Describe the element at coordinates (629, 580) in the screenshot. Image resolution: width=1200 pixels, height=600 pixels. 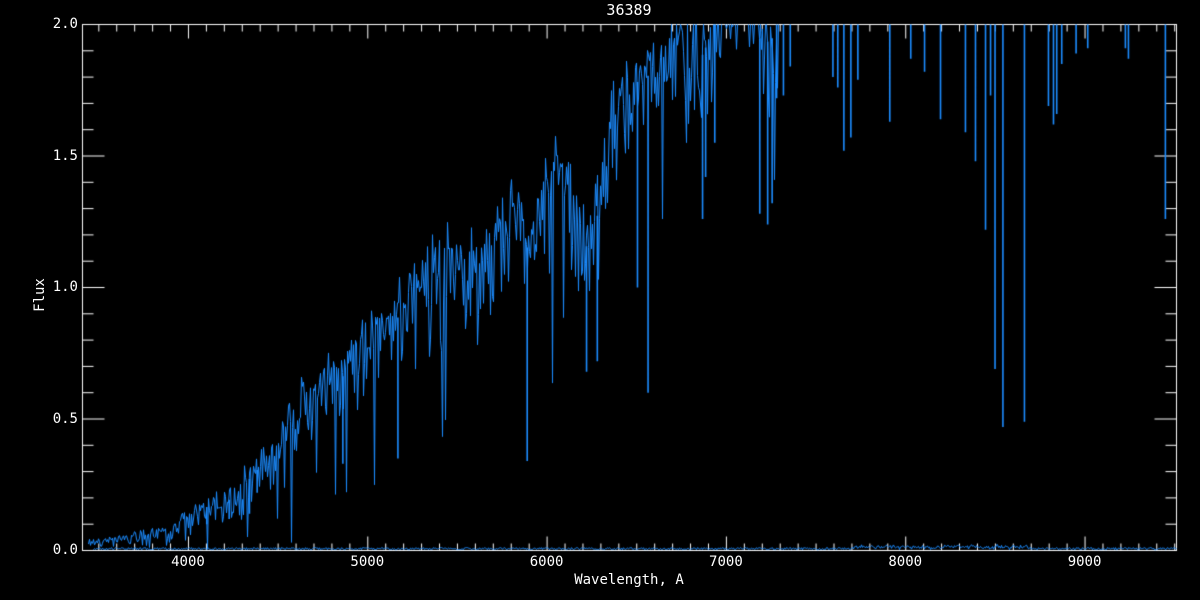
I see `x-axis-label: Wavelength, A` at that location.